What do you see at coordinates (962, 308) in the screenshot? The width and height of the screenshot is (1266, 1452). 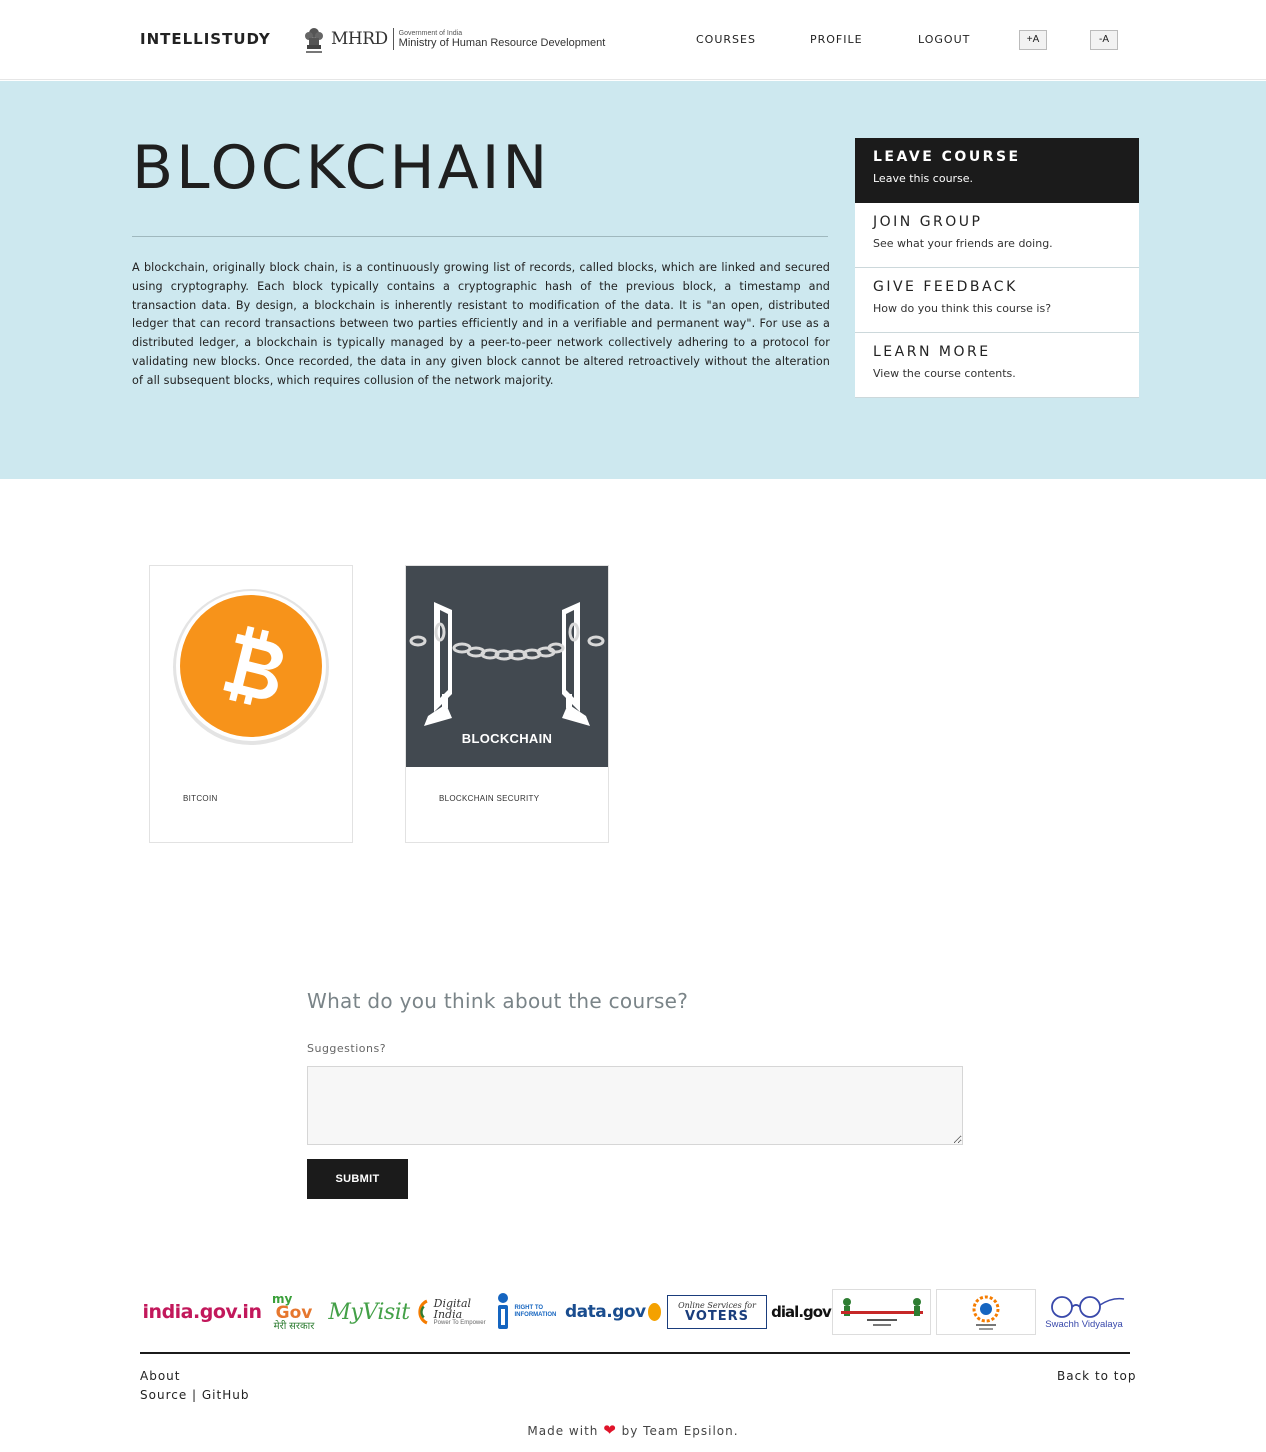 I see `menu-item-subtitle: How do you think this course is?` at bounding box center [962, 308].